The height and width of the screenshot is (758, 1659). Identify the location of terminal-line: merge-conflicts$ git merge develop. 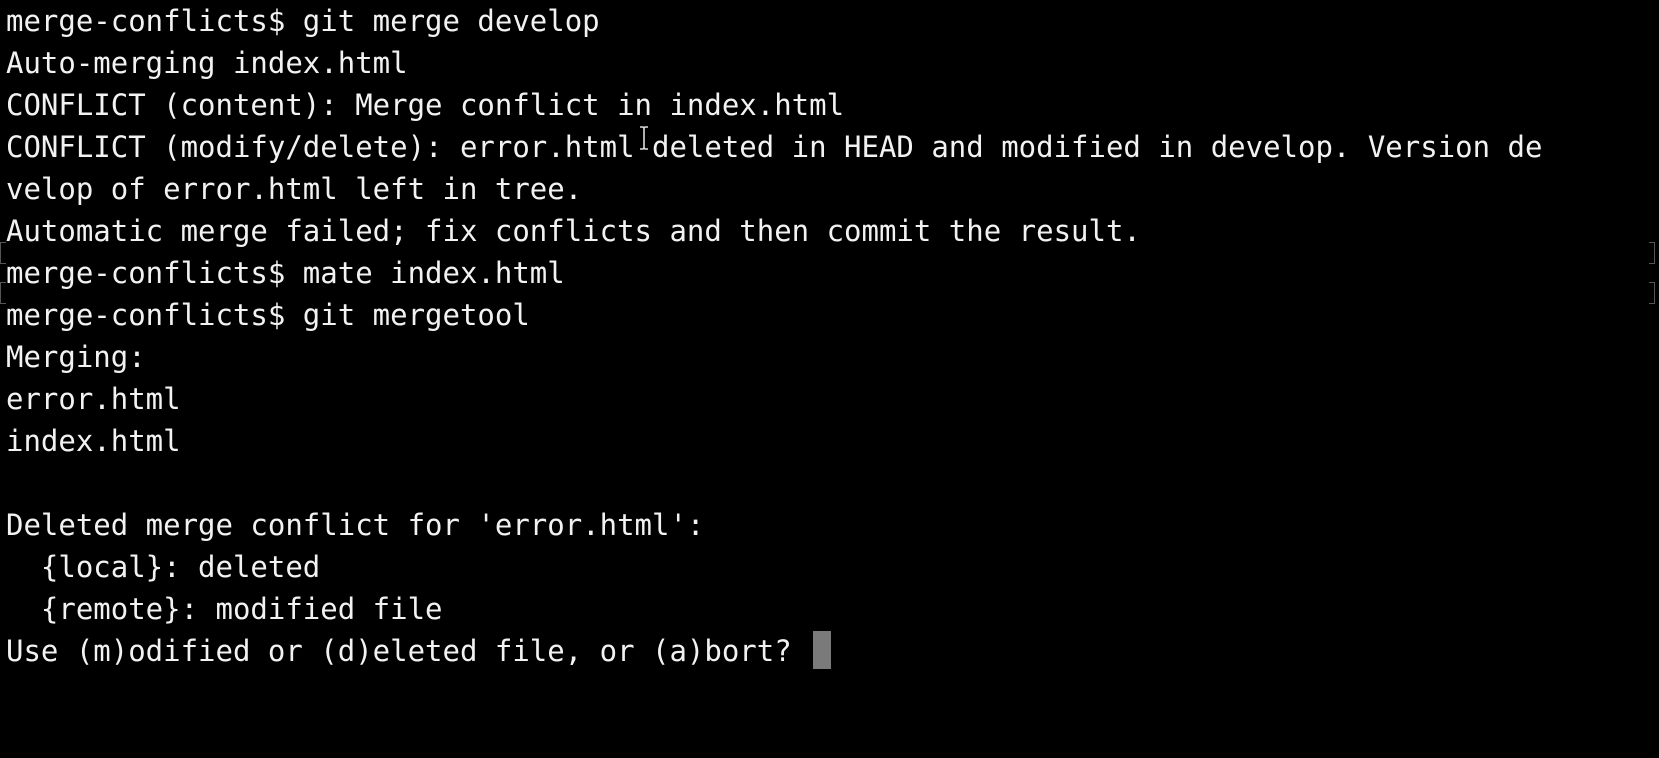
(303, 21).